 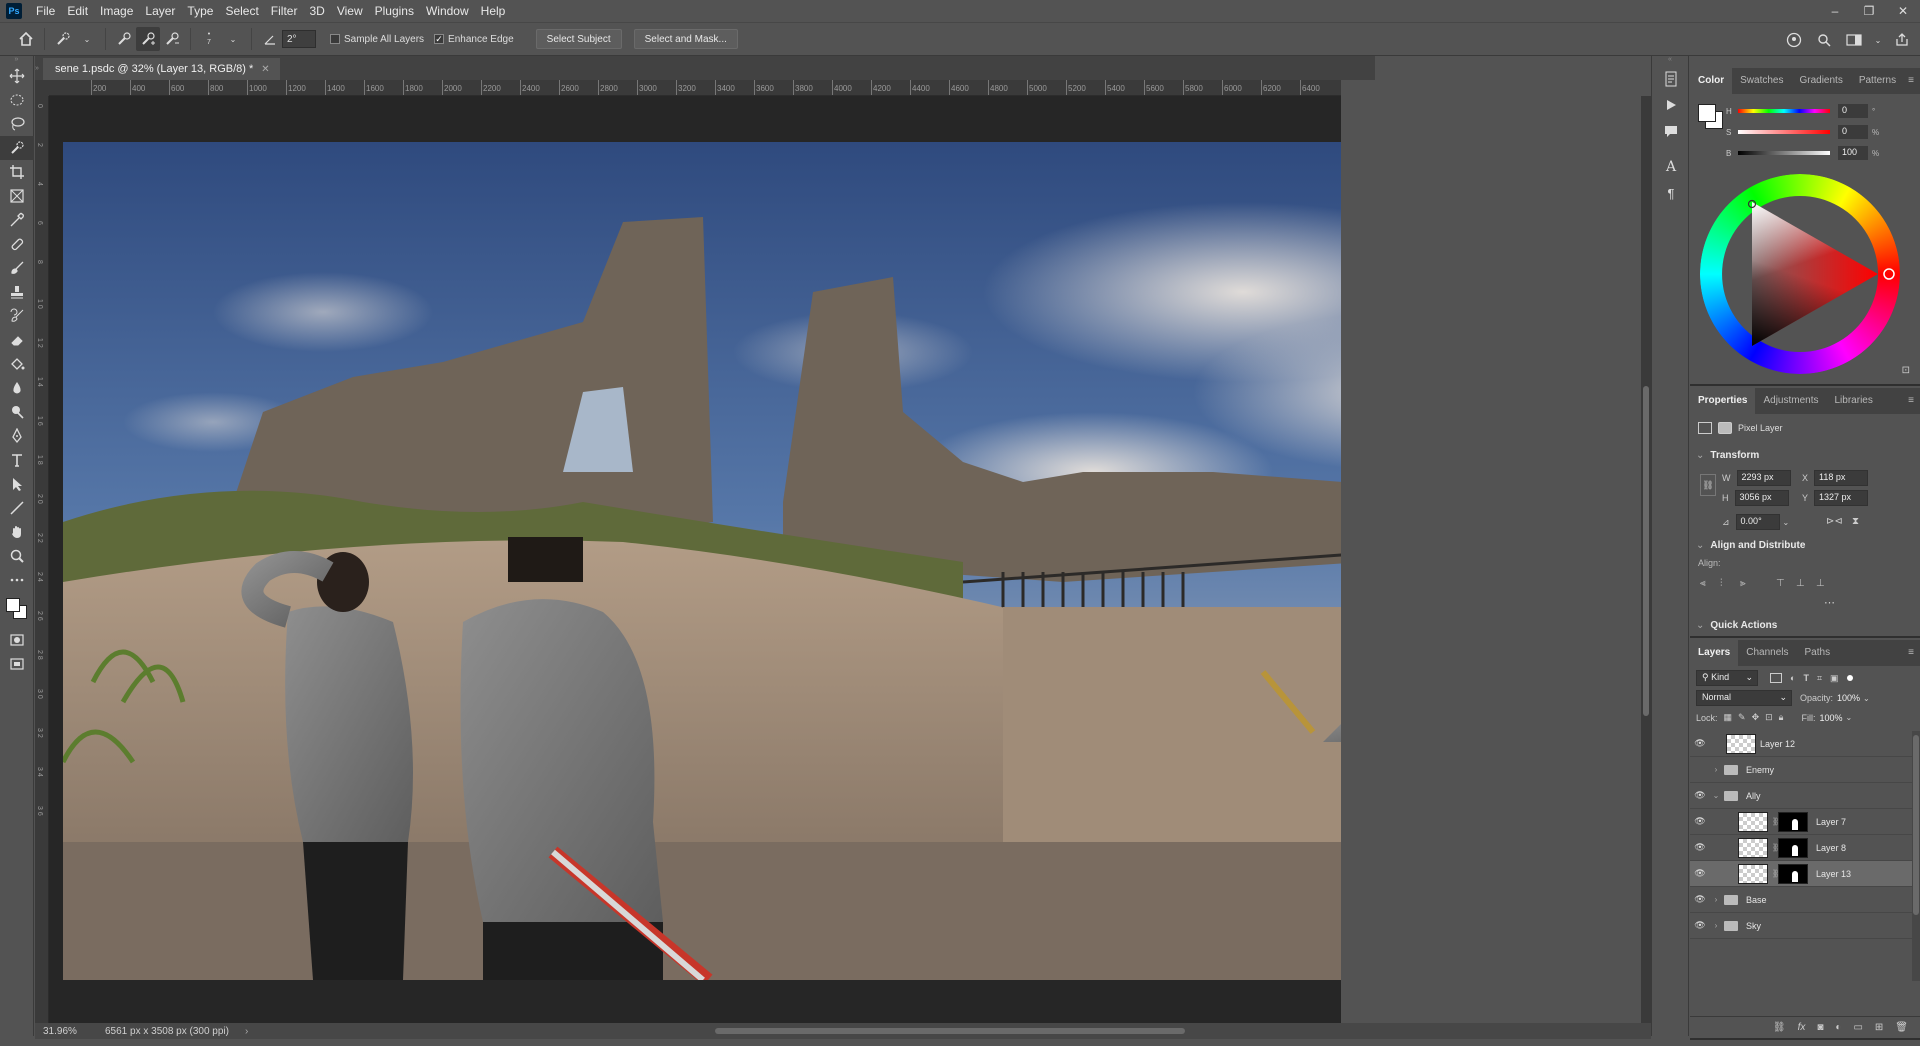 What do you see at coordinates (17, 556) in the screenshot?
I see `zoom-tool-icon` at bounding box center [17, 556].